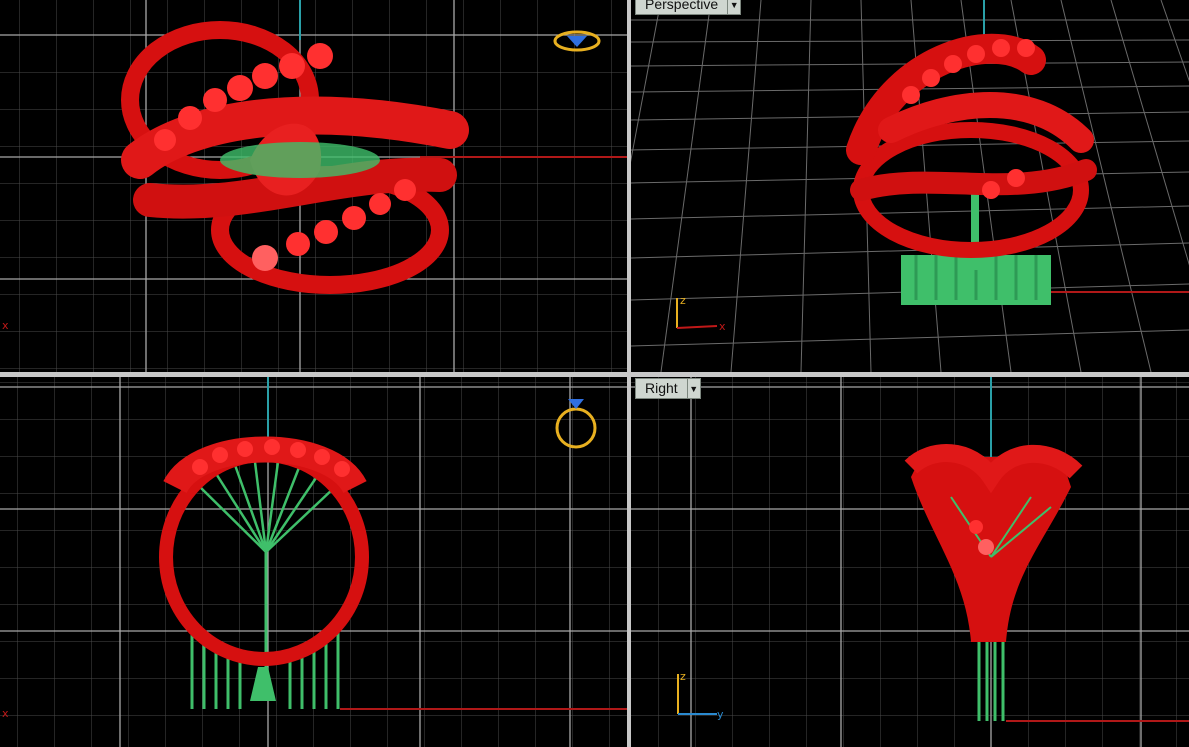  I want to click on viewport-title-perspective: Perspective ▼, so click(688, 7).